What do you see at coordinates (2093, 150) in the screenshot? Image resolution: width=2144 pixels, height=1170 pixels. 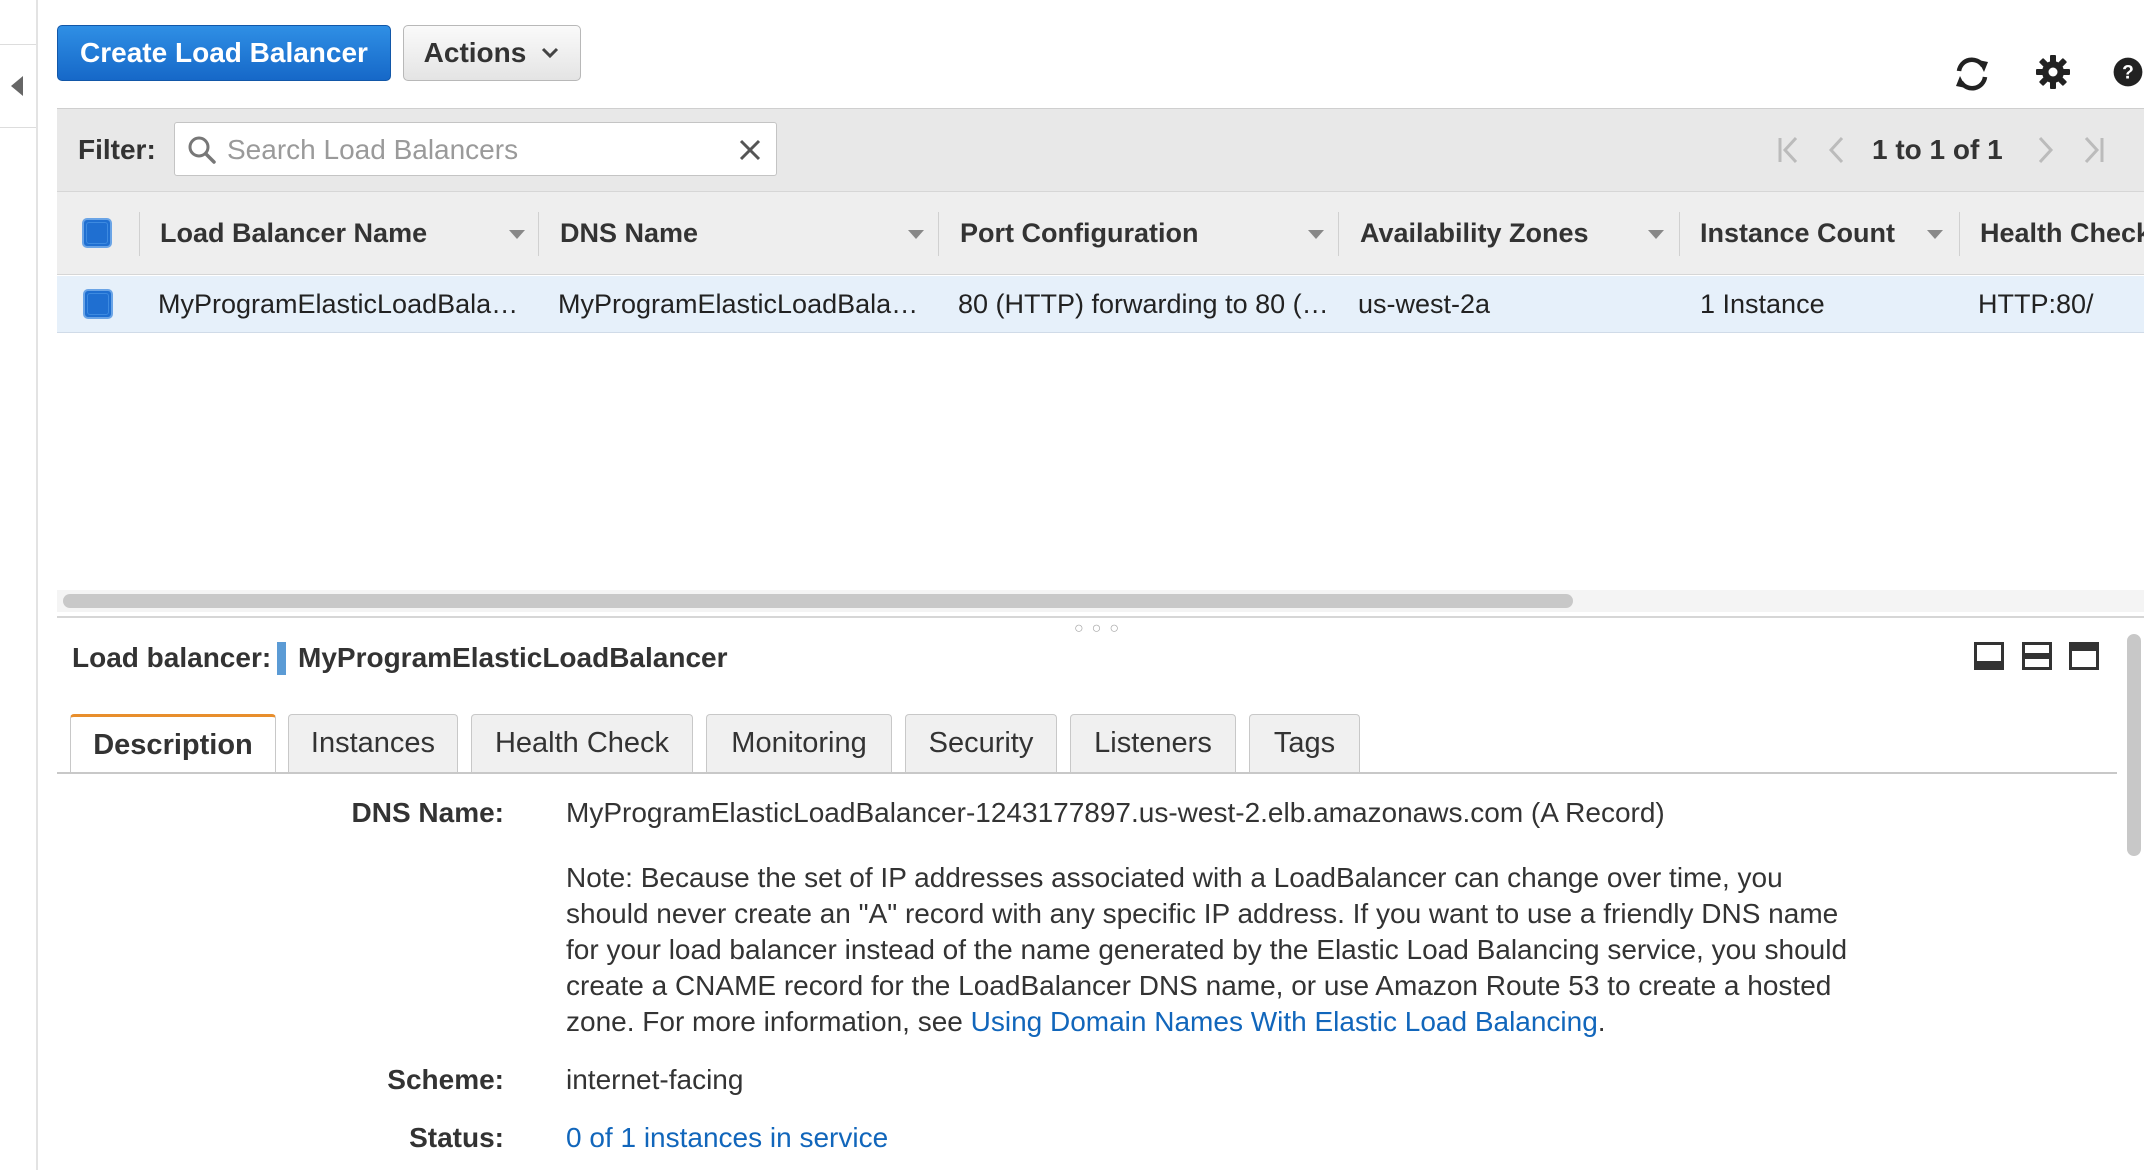 I see `last-page-icon` at bounding box center [2093, 150].